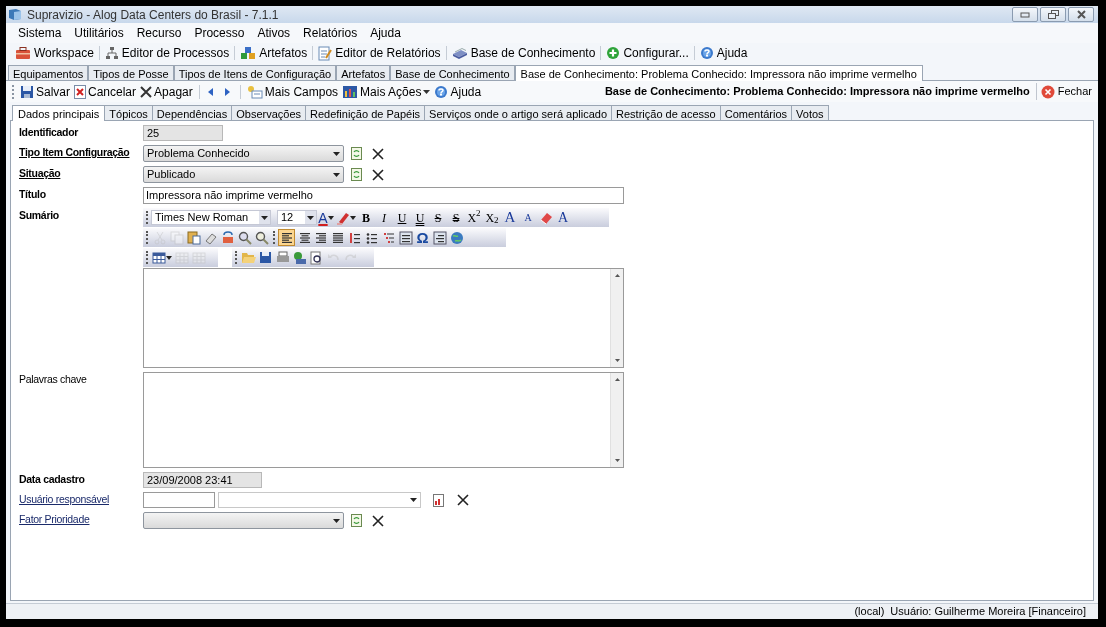  What do you see at coordinates (254, 91) in the screenshot?
I see `add-fields-icon` at bounding box center [254, 91].